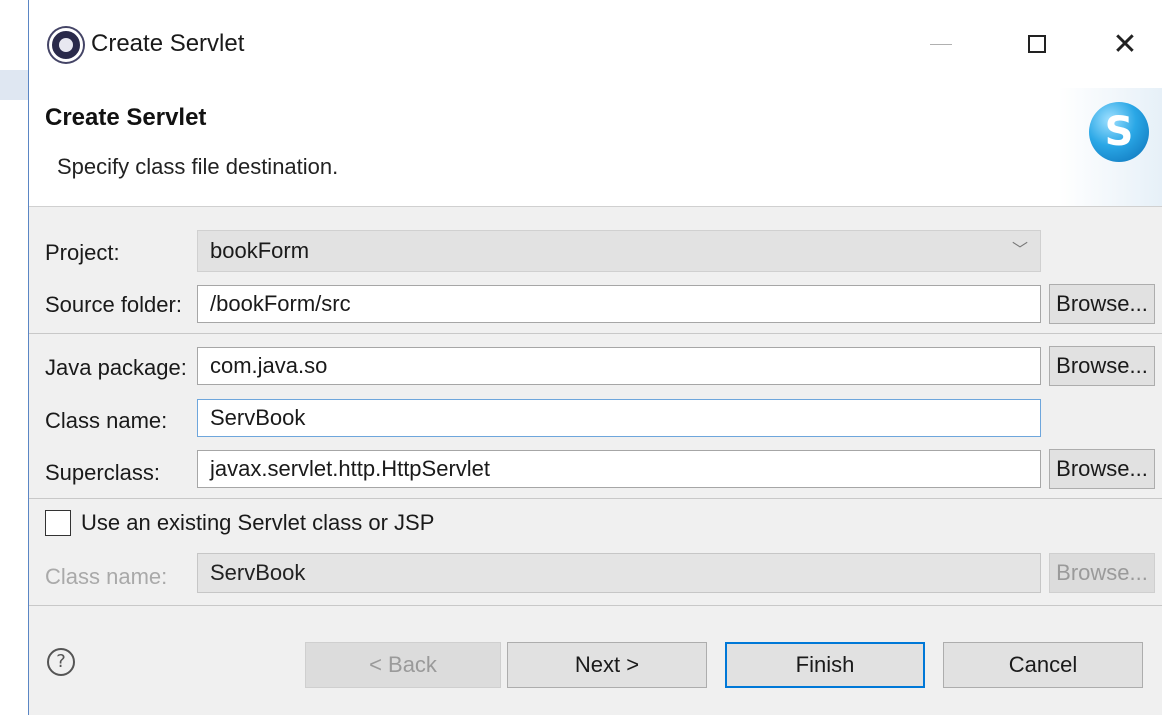 Image resolution: width=1162 pixels, height=715 pixels. I want to click on java-package-label: Java package:, so click(116, 367).